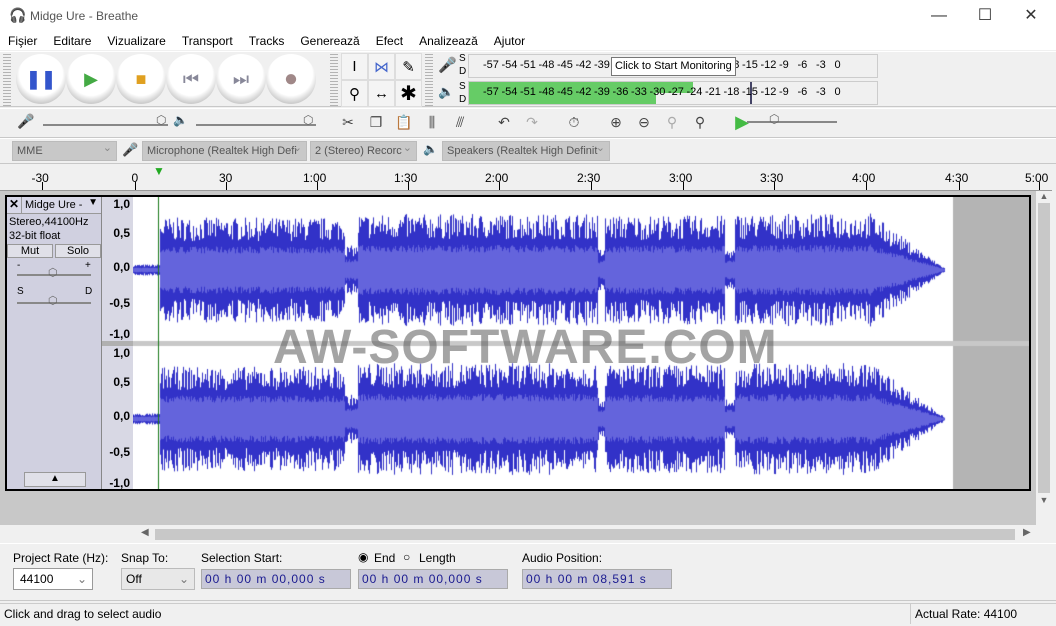 The image size is (1056, 626). Describe the element at coordinates (121, 267) in the screenshot. I see `scale-label: 0,0` at that location.